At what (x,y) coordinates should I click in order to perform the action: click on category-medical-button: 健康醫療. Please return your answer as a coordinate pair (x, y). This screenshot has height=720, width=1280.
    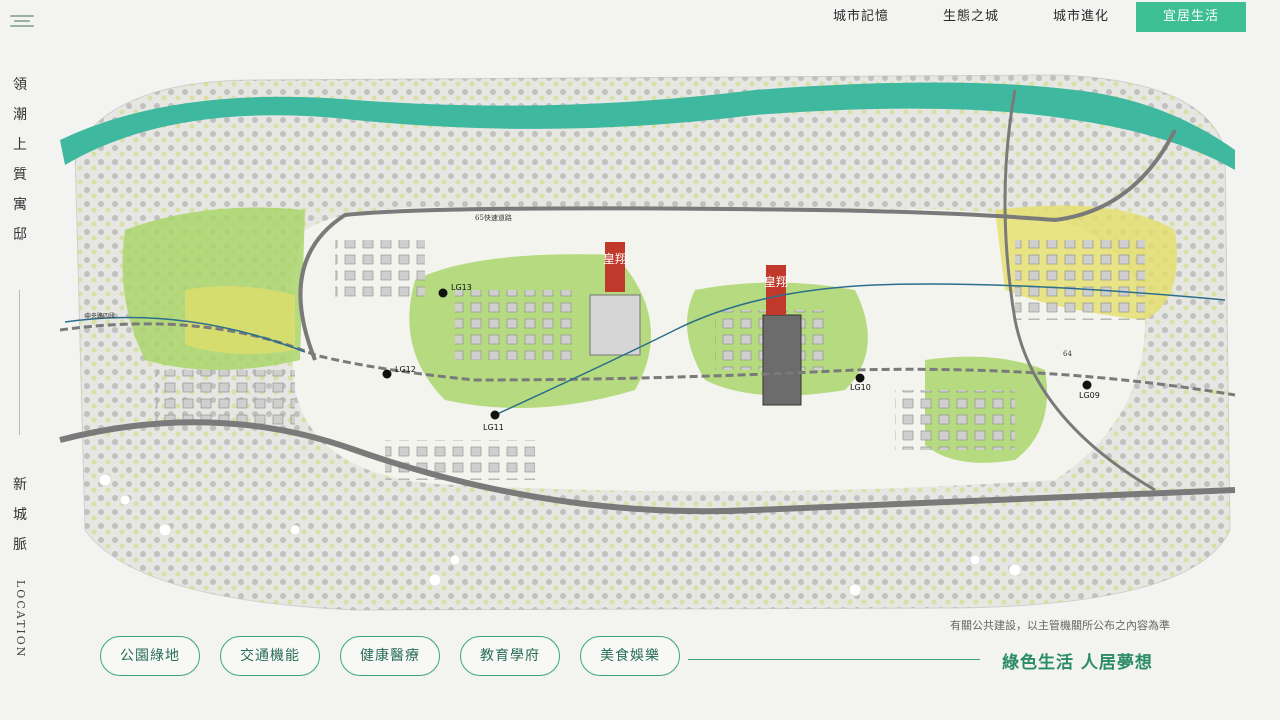
    Looking at the image, I should click on (390, 656).